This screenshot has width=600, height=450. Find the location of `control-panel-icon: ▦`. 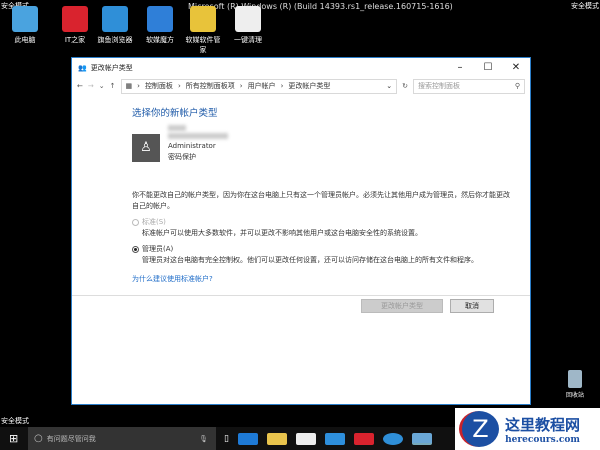

control-panel-icon: ▦ is located at coordinates (129, 86).